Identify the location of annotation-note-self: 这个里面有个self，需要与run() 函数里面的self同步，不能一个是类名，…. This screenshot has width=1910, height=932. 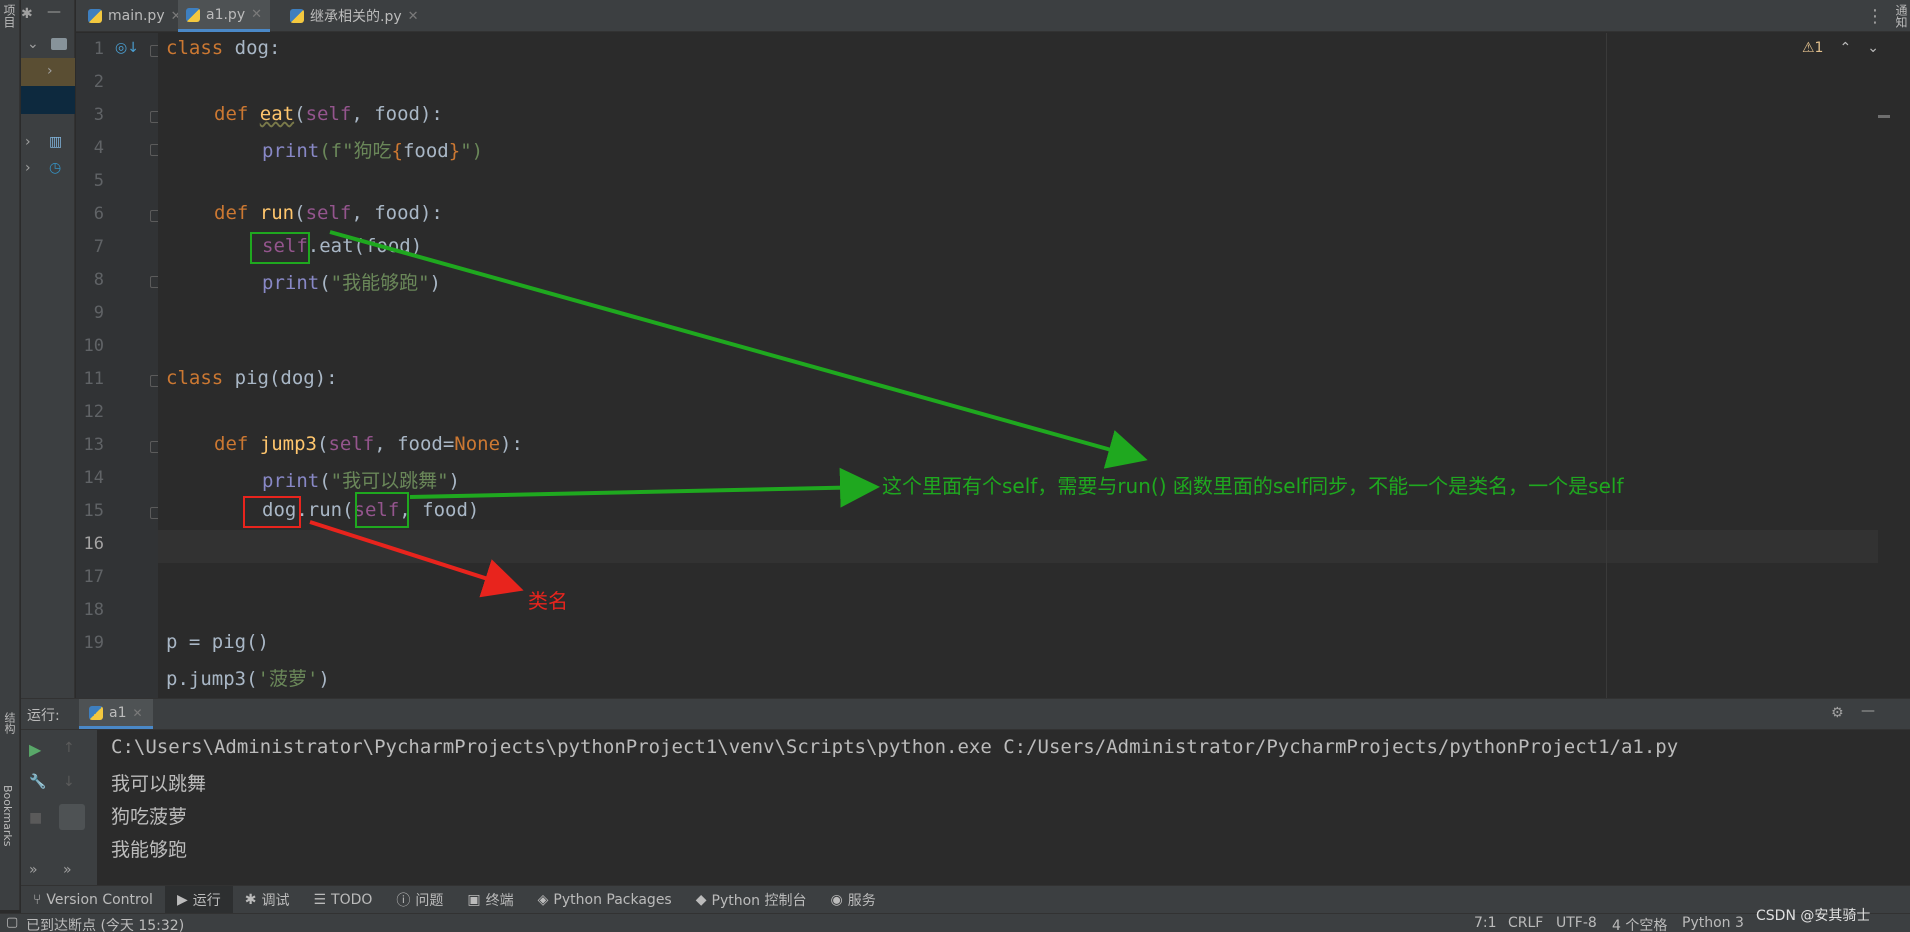
(1253, 486).